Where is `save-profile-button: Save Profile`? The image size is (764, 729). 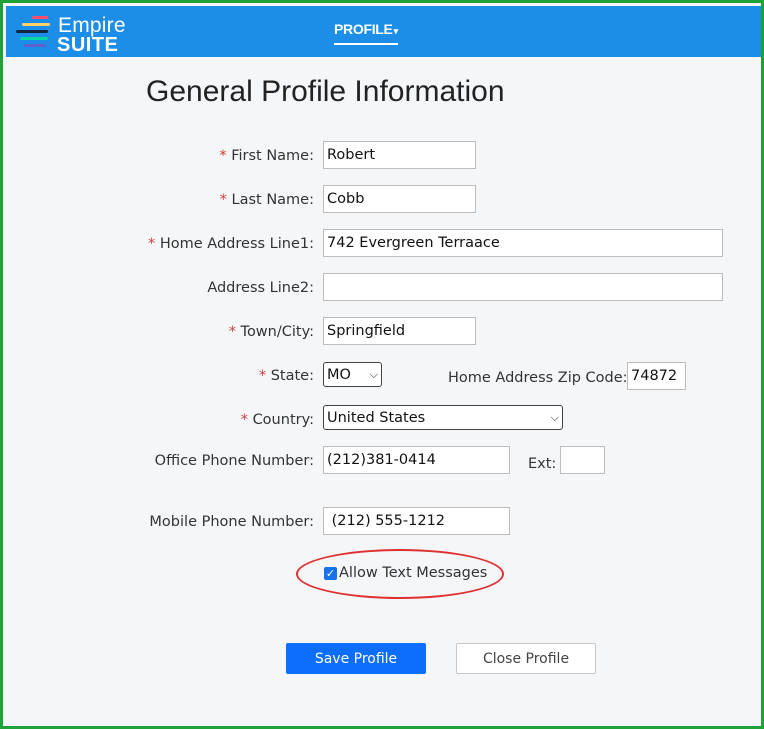 save-profile-button: Save Profile is located at coordinates (356, 658).